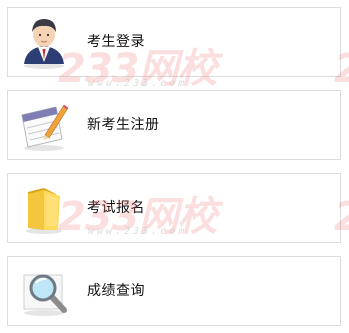 This screenshot has height=333, width=349. I want to click on notepad-pencil-icon, so click(44, 125).